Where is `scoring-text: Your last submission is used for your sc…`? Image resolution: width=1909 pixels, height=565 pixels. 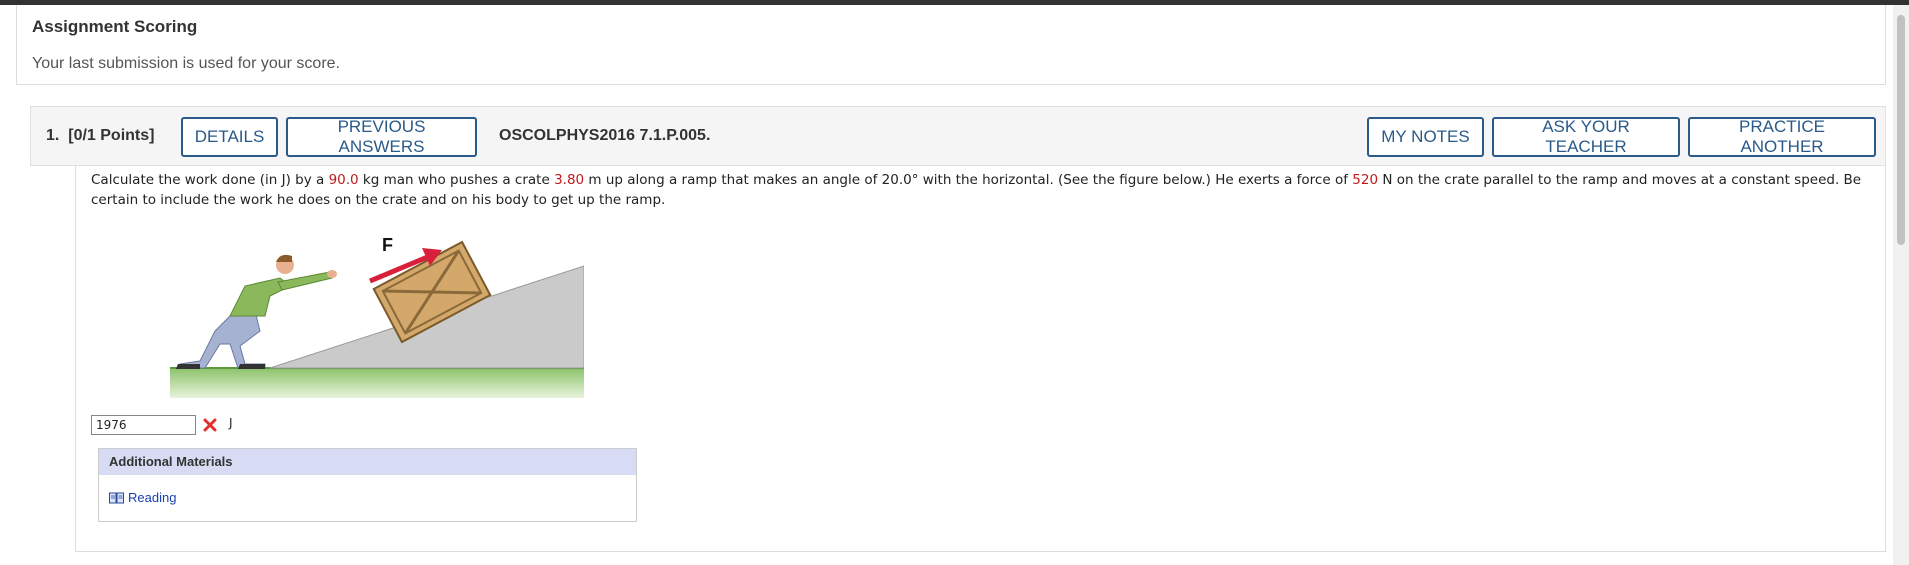 scoring-text: Your last submission is used for your sc… is located at coordinates (186, 63).